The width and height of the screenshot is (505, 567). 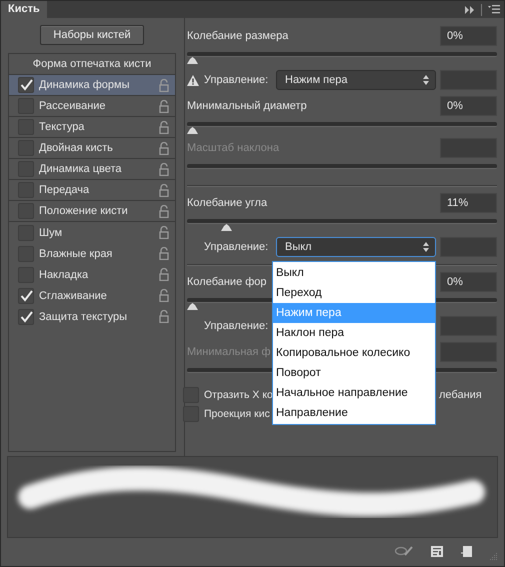 I want to click on item-label: Положение кисти, so click(x=84, y=211).